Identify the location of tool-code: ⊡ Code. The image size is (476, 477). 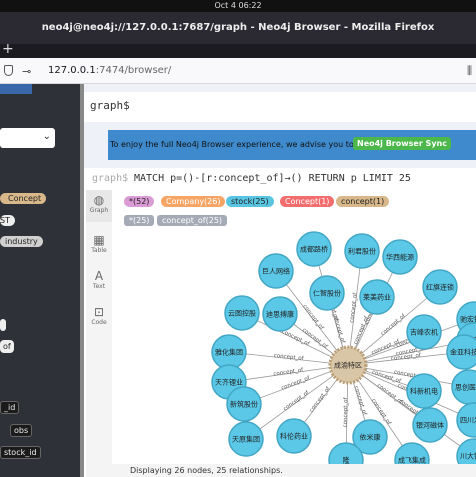
(99, 318).